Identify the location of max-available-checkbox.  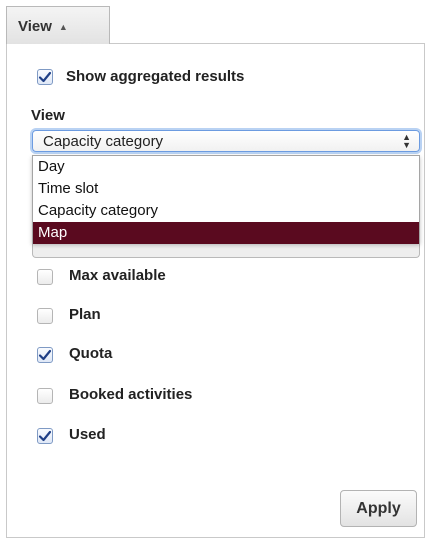
(45, 277).